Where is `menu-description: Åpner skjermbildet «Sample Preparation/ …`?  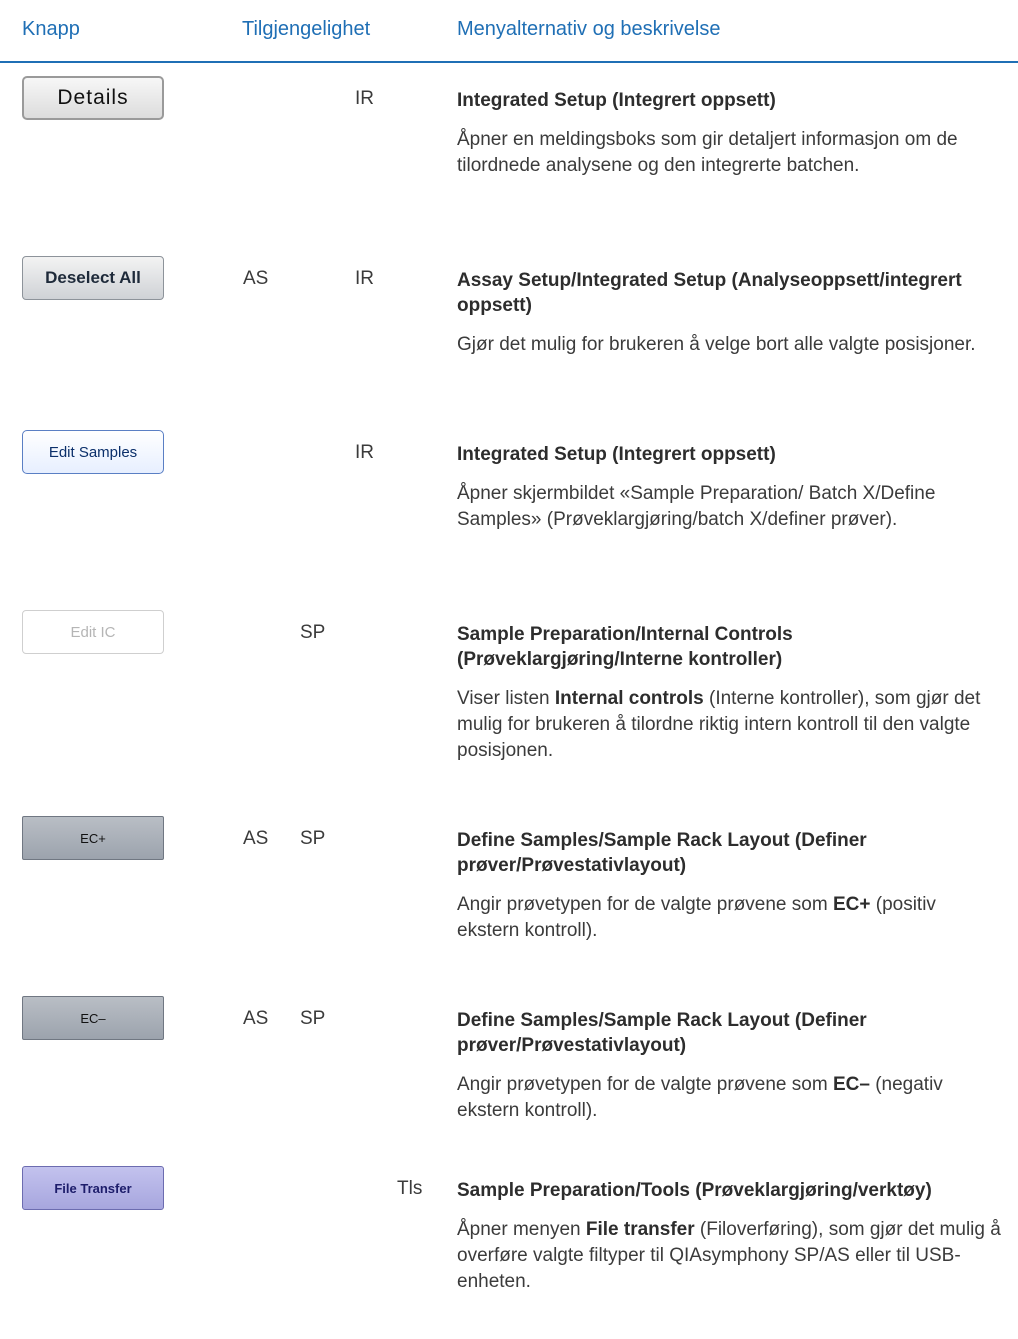 menu-description: Åpner skjermbildet «Sample Preparation/ … is located at coordinates (696, 506).